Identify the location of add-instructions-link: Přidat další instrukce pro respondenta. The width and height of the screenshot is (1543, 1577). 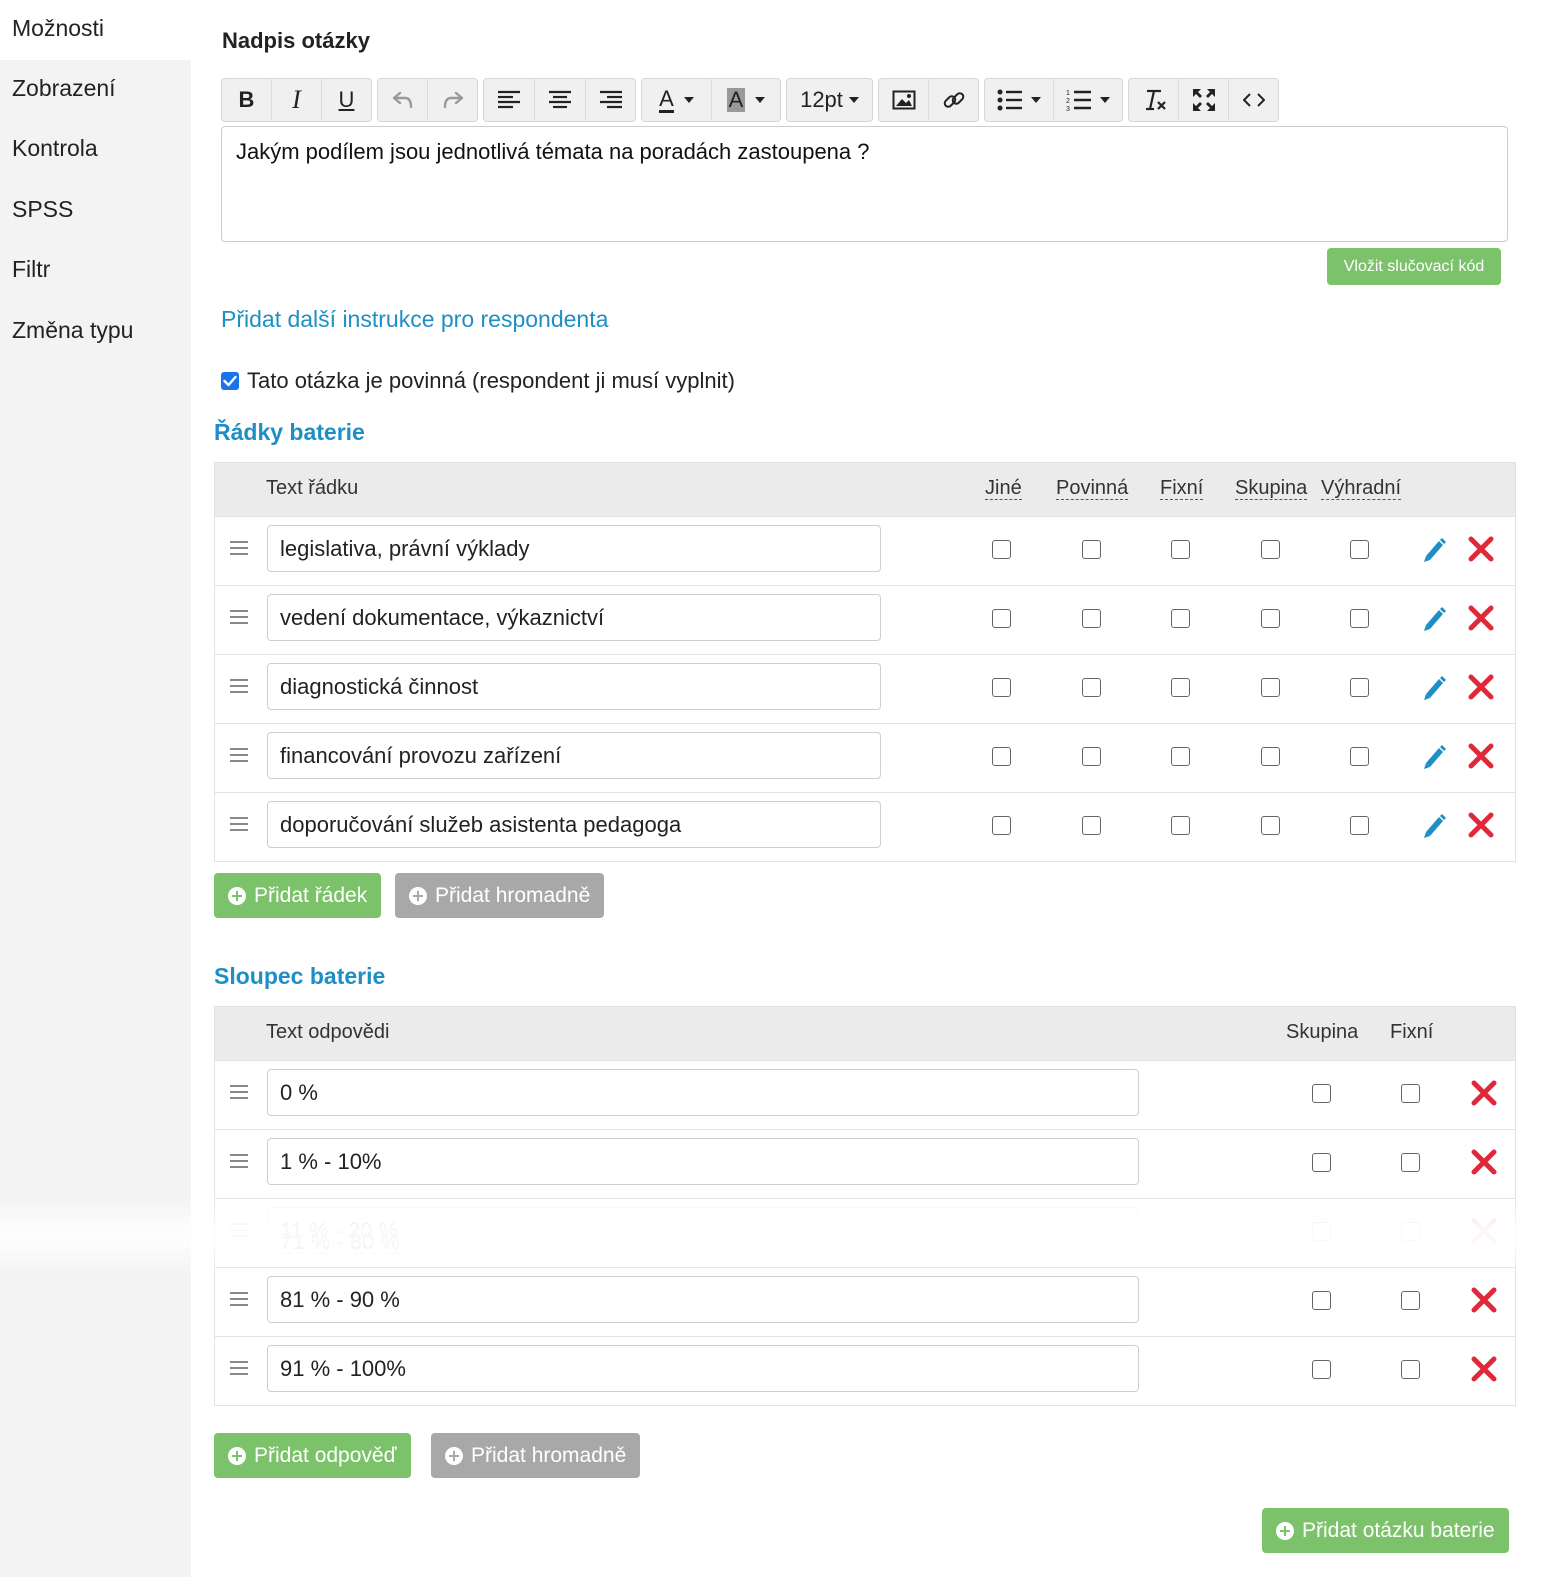
(414, 319).